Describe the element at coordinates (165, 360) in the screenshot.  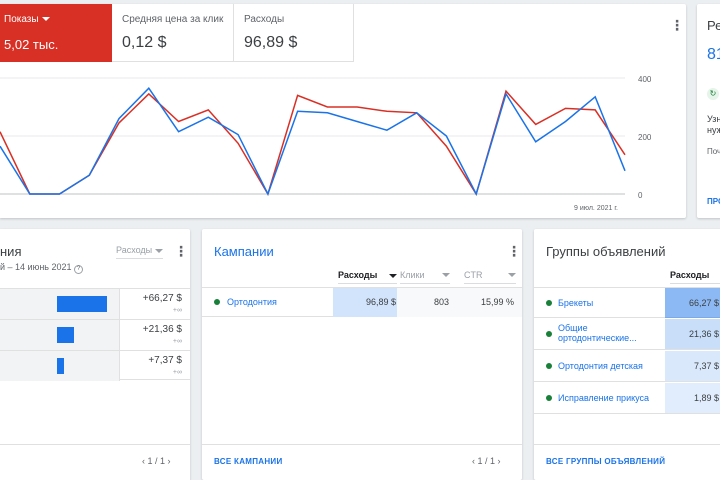
I see `row-value: +7,37 $` at that location.